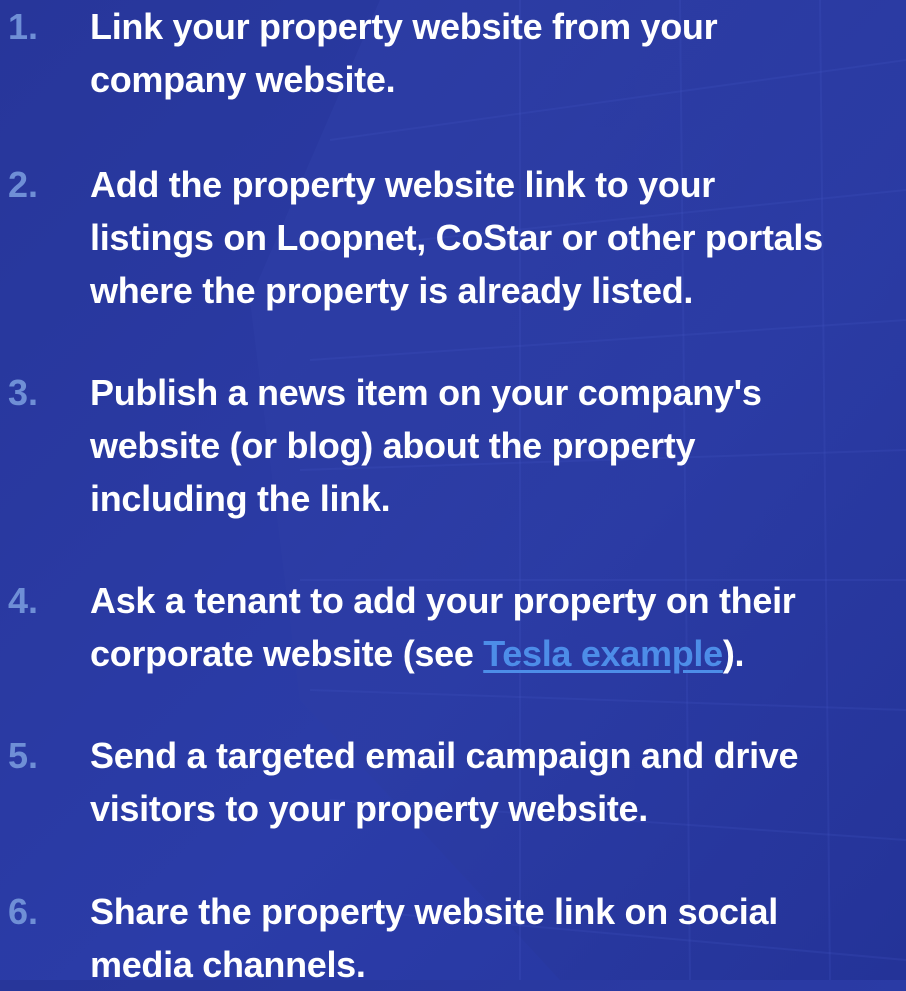 The width and height of the screenshot is (906, 991). I want to click on step-line: Publish a news item on your company's, so click(426, 392).